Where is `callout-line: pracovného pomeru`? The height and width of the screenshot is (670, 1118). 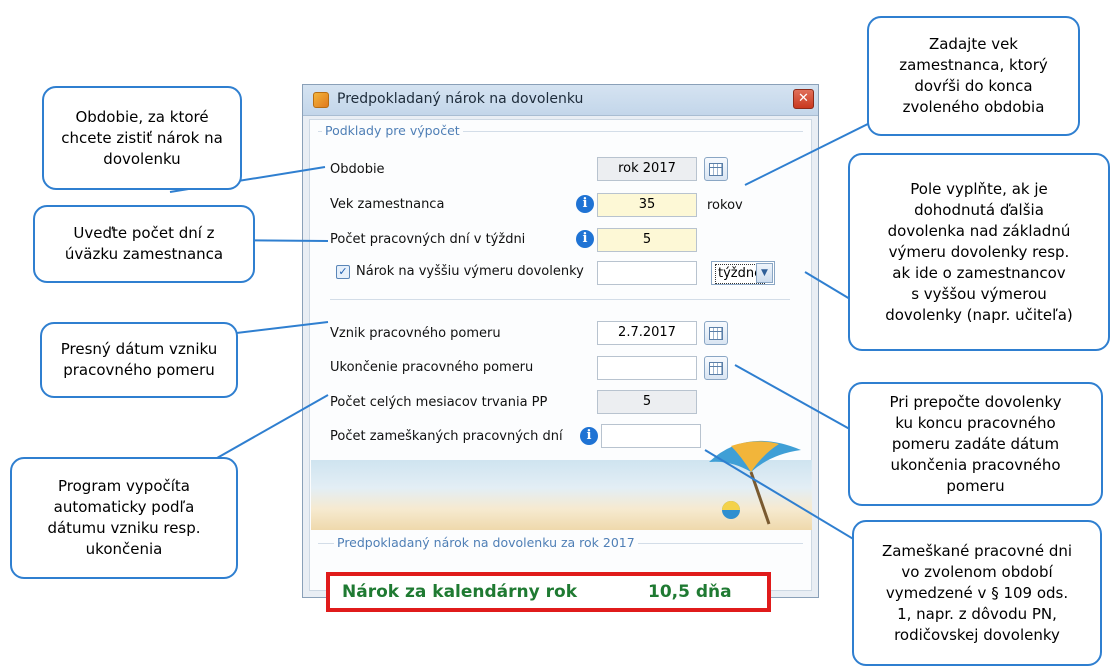
callout-line: pracovného pomeru is located at coordinates (139, 370).